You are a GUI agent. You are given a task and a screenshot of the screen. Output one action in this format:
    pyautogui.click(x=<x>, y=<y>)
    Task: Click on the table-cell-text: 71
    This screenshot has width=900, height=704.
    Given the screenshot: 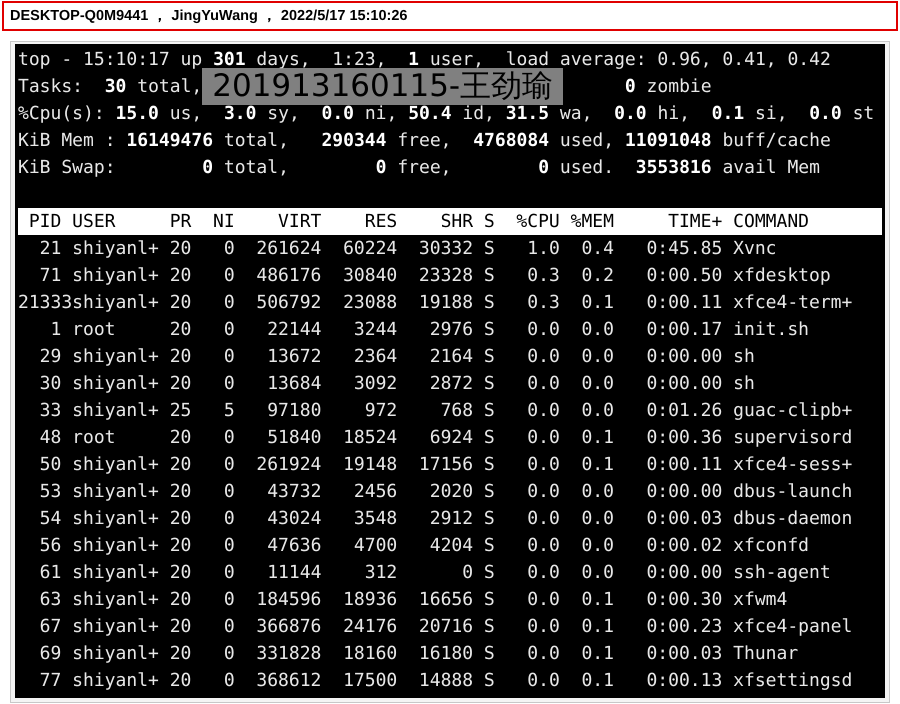 What is the action you would take?
    pyautogui.click(x=50, y=276)
    